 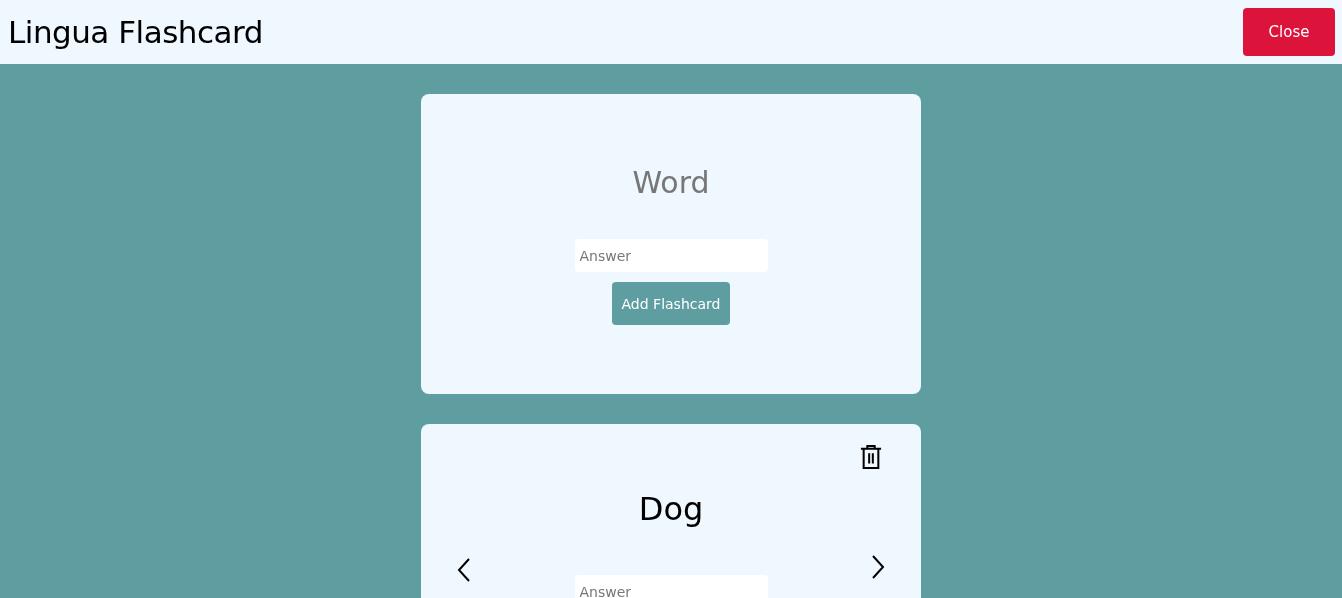 I want to click on close-button: Close, so click(x=1289, y=32).